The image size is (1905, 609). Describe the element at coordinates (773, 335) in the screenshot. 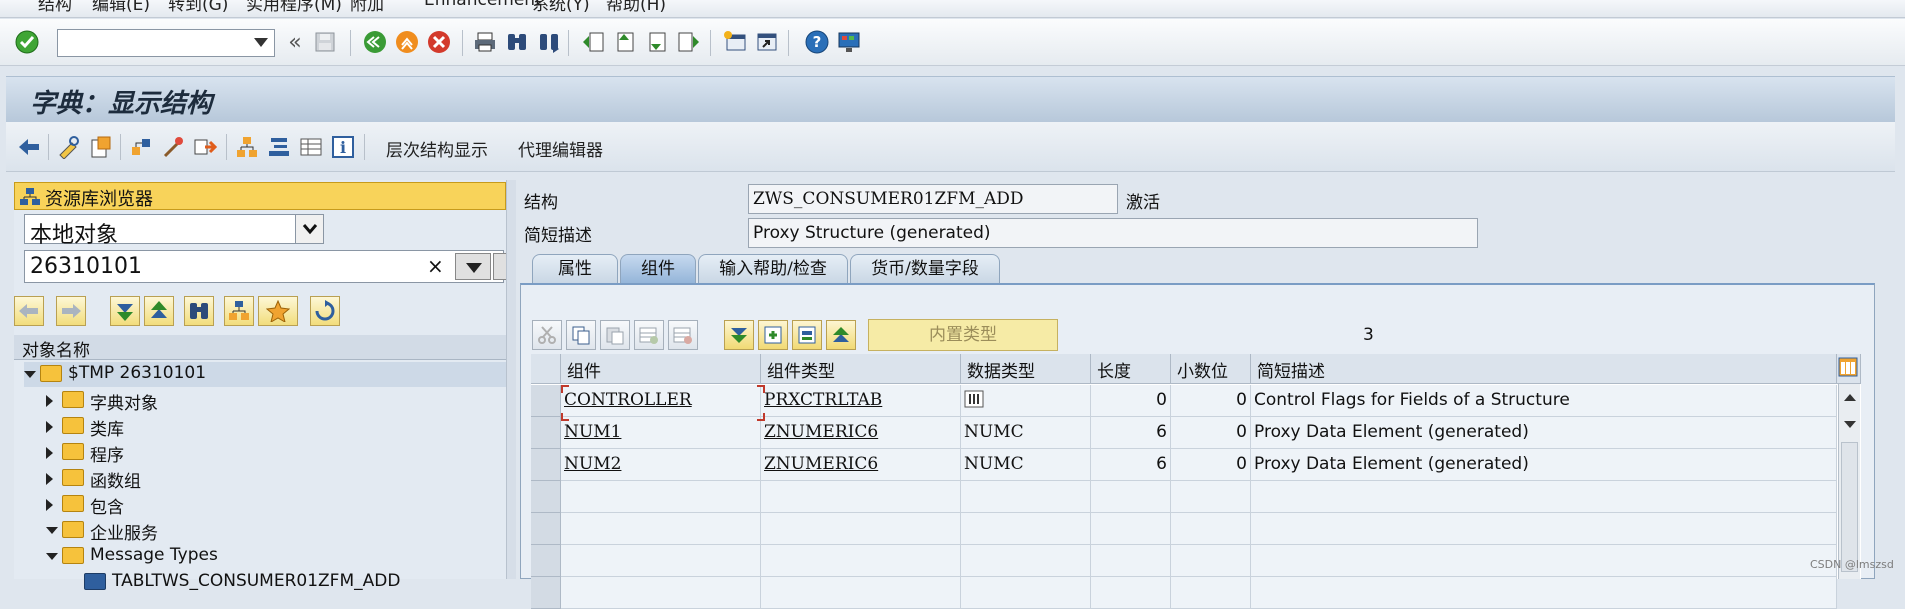

I see `include-button` at that location.